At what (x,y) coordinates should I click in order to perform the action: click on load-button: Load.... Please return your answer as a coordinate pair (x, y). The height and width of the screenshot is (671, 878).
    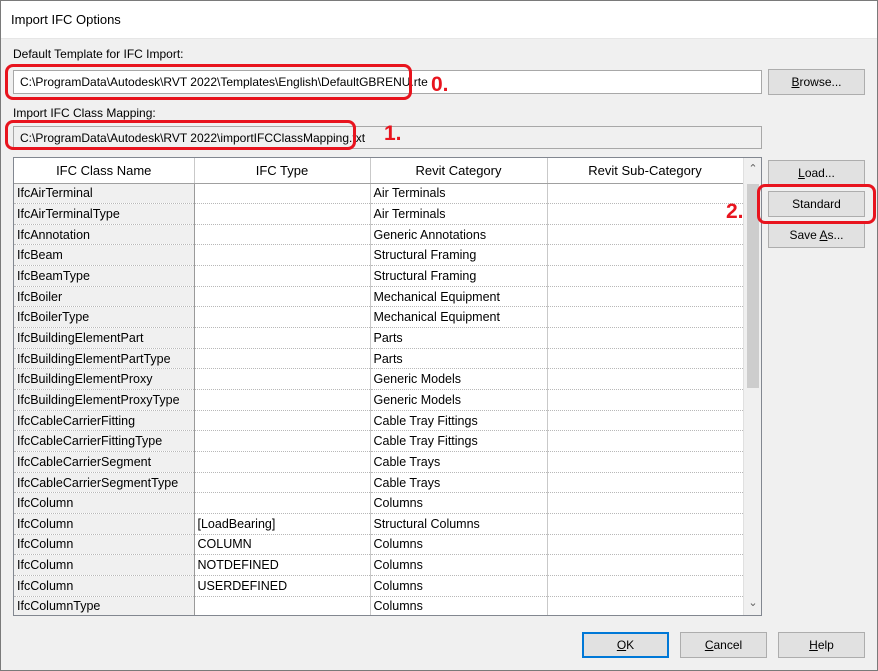
    Looking at the image, I should click on (816, 173).